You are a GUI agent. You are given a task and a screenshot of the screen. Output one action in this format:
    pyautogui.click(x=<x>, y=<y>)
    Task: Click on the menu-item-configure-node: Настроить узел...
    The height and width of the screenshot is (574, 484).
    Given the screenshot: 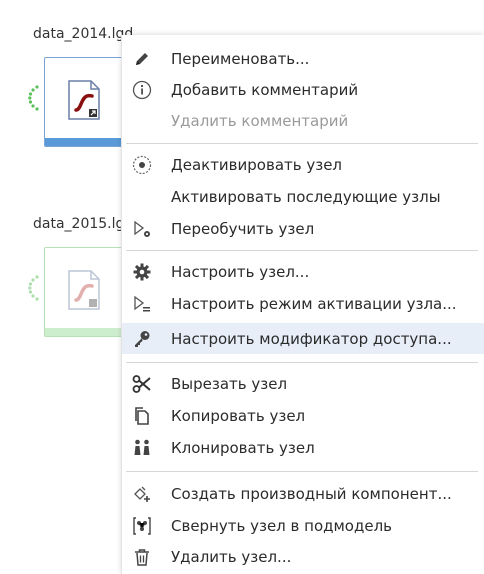 What is the action you would take?
    pyautogui.click(x=303, y=272)
    